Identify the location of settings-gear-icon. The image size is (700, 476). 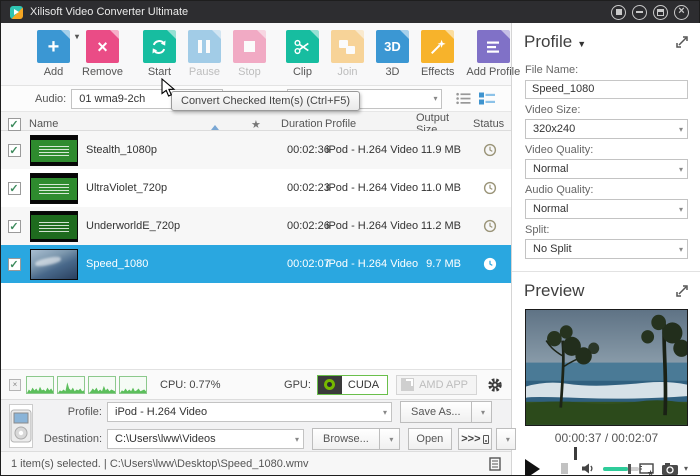
(495, 385).